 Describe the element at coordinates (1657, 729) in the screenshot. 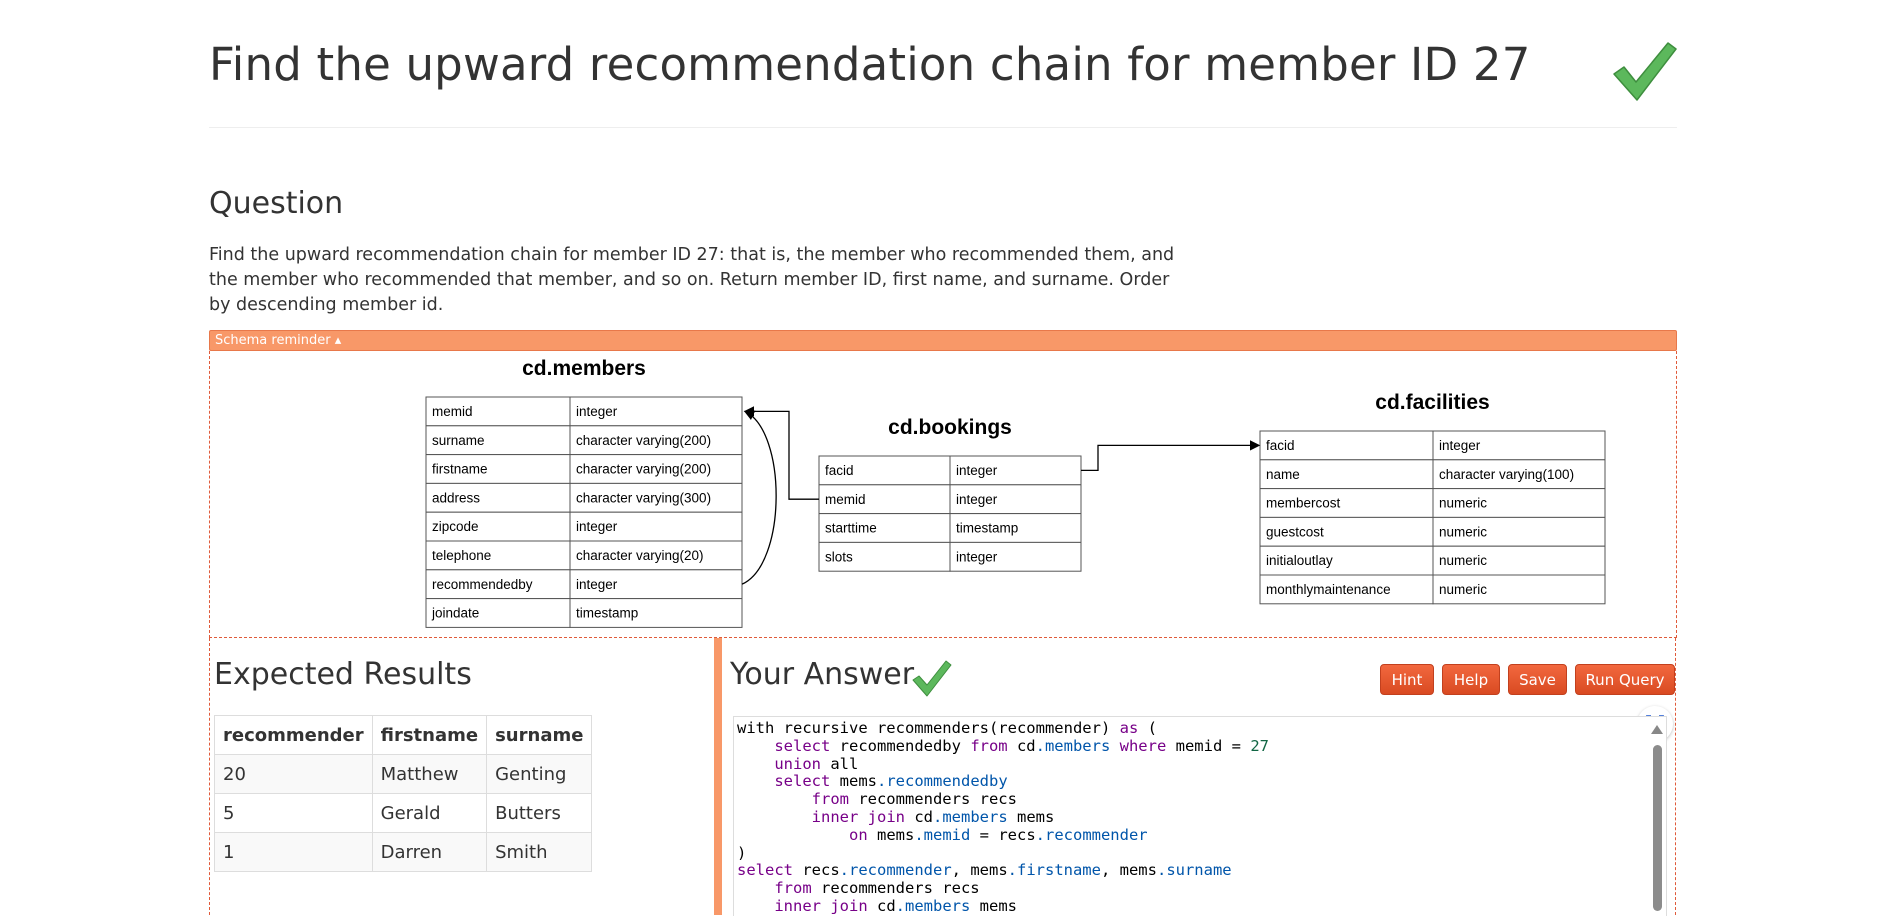

I see `scroll-up-arrow-icon` at that location.